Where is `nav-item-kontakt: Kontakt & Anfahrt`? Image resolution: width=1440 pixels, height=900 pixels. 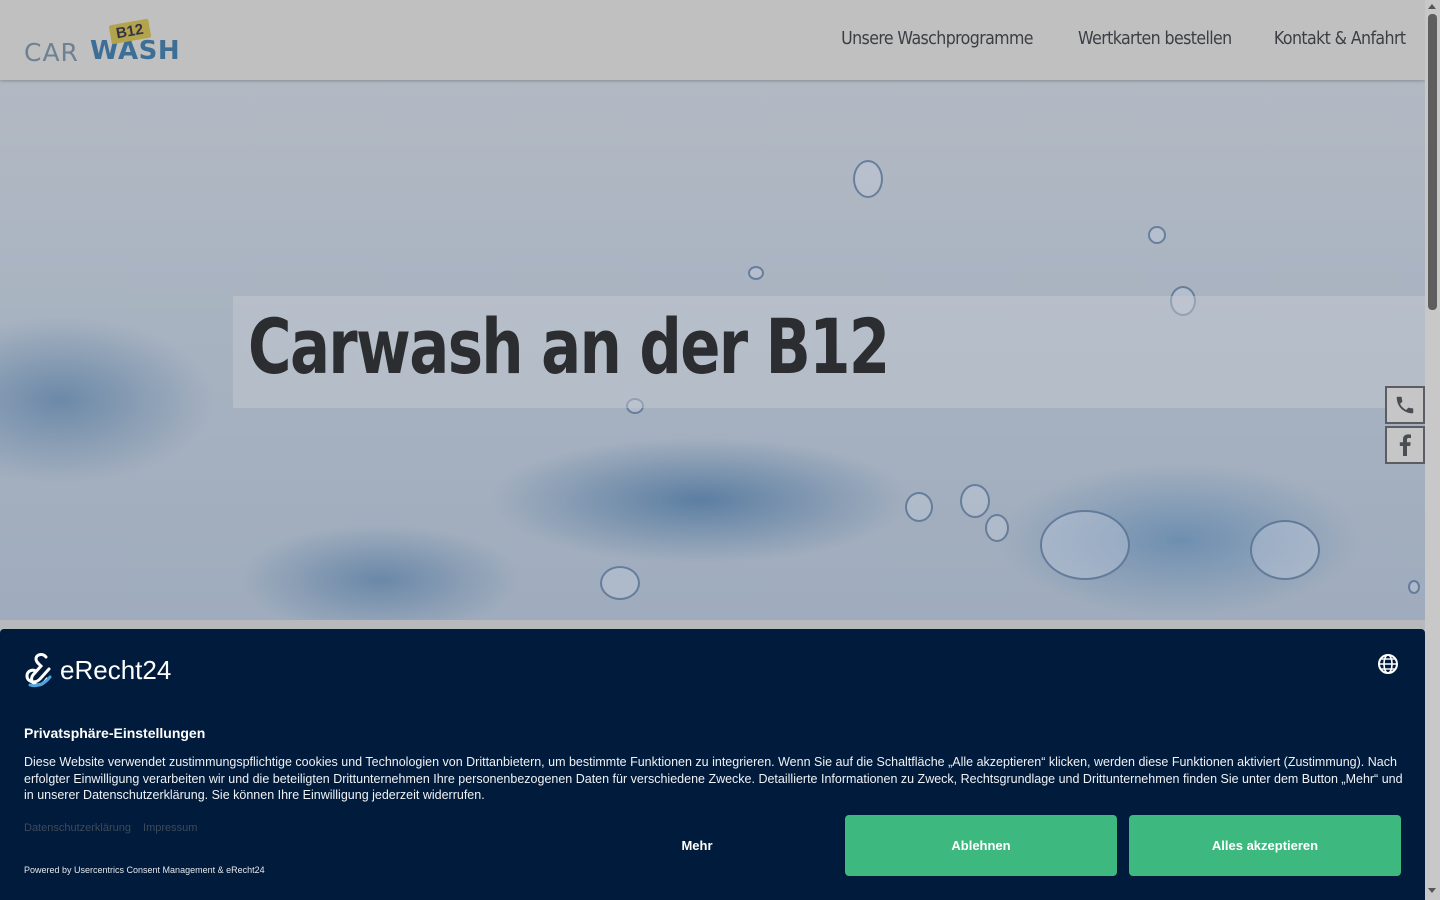
nav-item-kontakt: Kontakt & Anfahrt is located at coordinates (1339, 38).